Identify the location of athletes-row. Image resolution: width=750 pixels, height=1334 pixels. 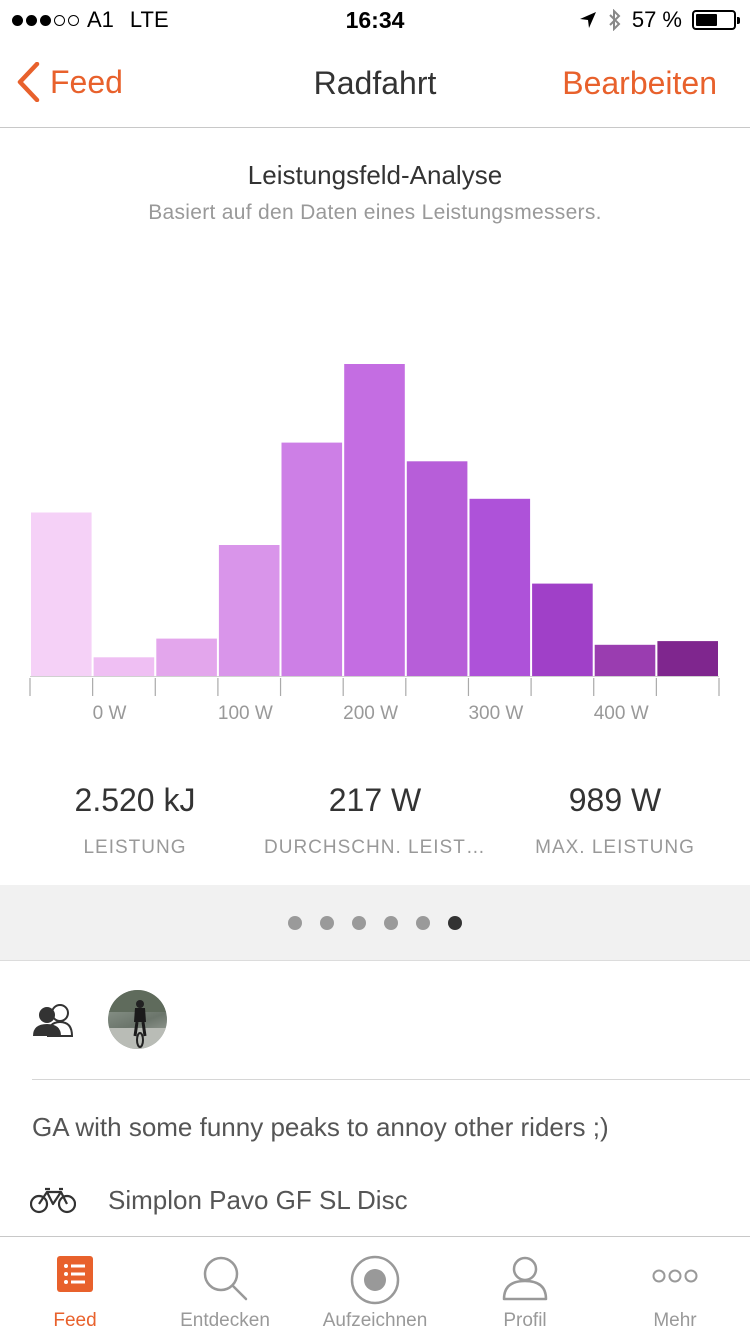
(375, 1020).